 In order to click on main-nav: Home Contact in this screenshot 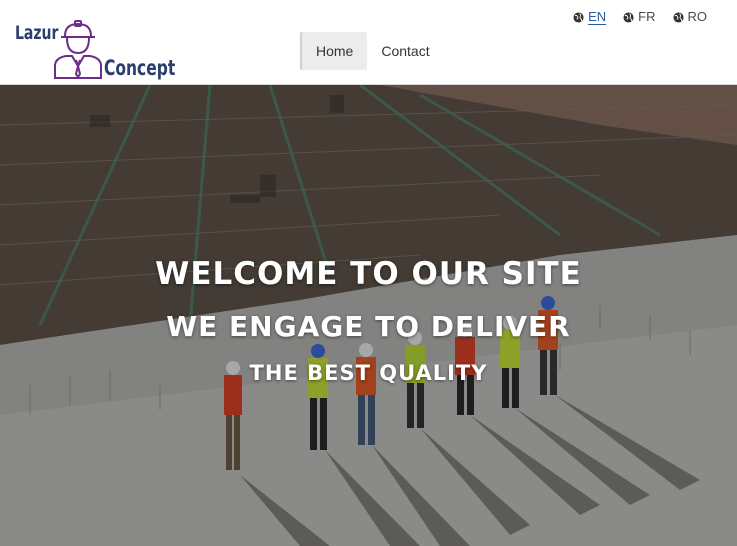, I will do `click(372, 51)`.